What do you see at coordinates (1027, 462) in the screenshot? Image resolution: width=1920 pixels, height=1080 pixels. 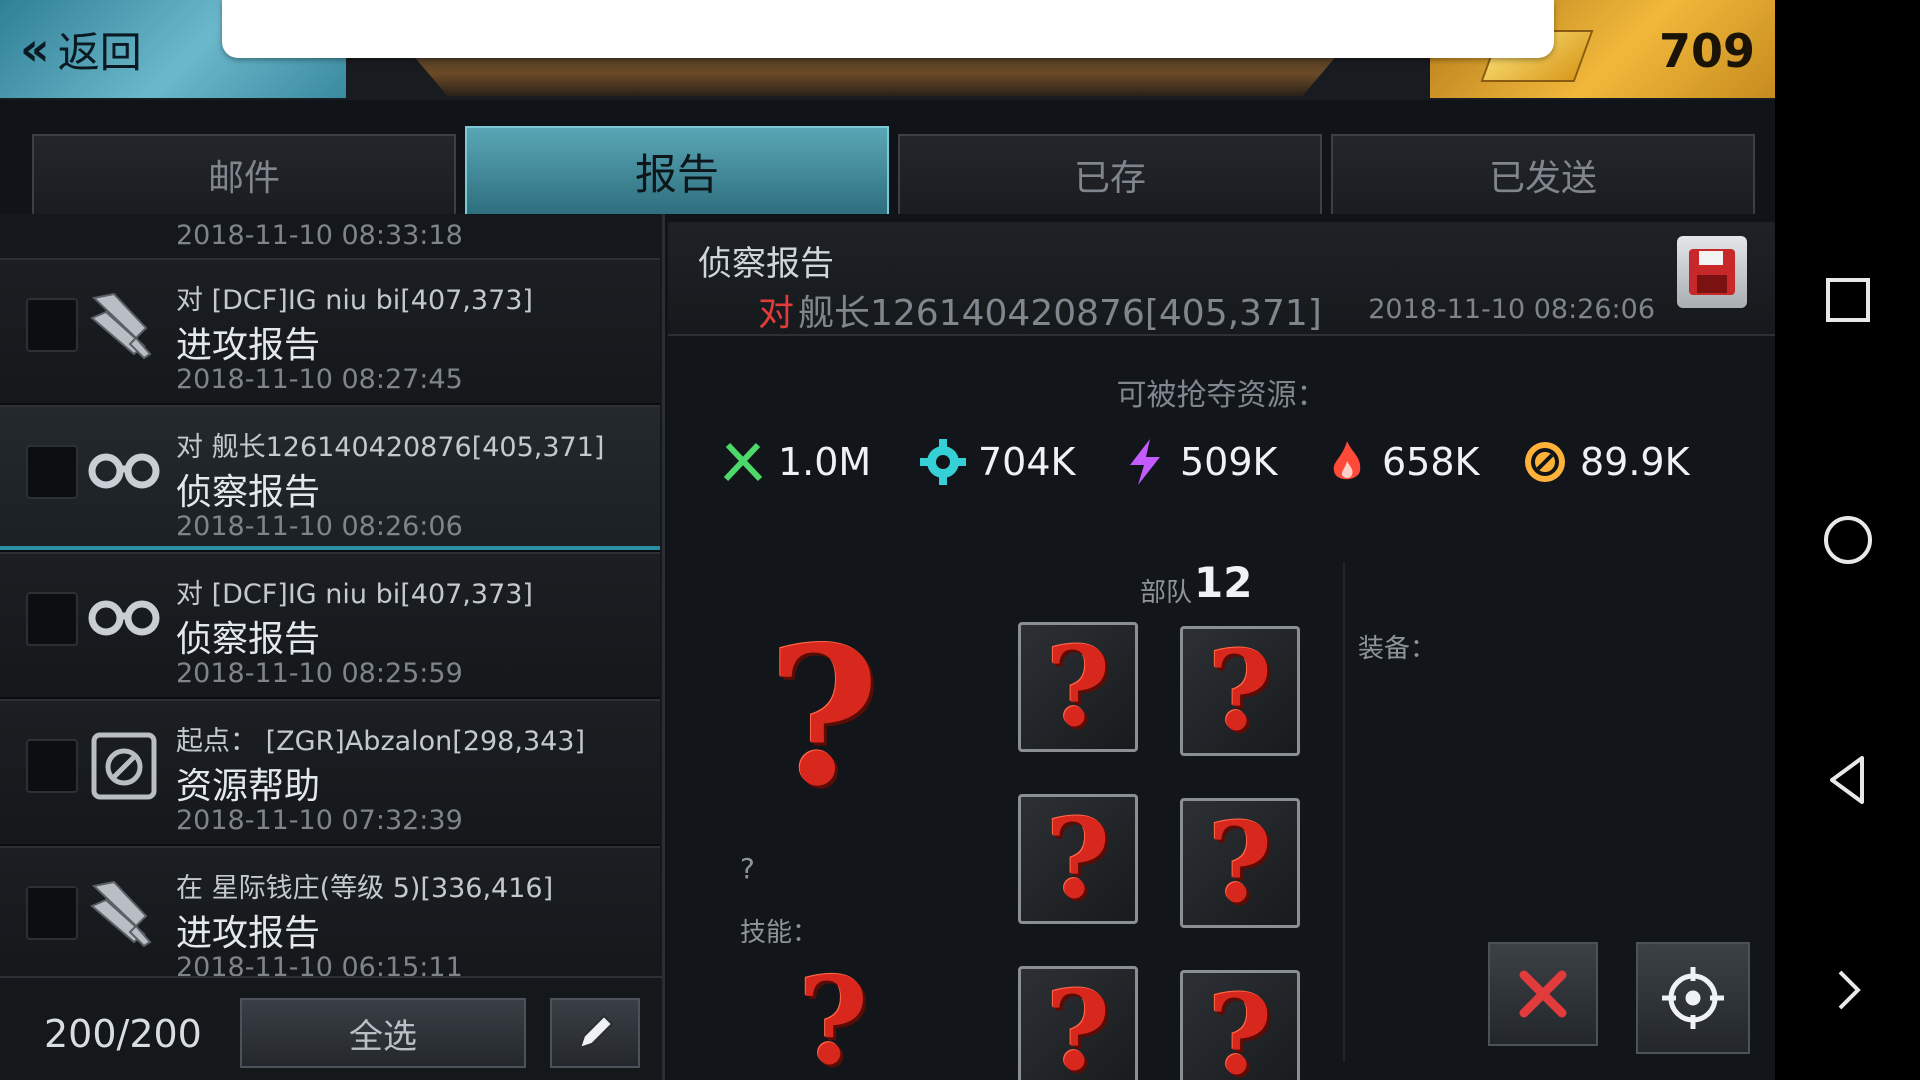 I see `resource-value: 704K` at bounding box center [1027, 462].